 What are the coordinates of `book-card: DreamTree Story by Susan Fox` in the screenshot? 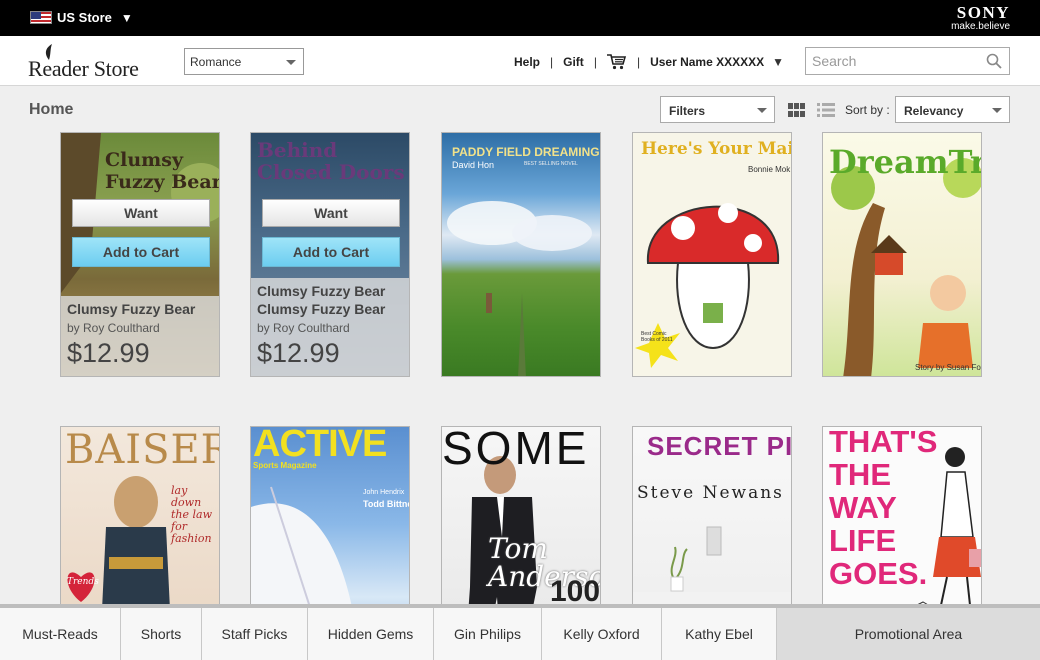 It's located at (902, 254).